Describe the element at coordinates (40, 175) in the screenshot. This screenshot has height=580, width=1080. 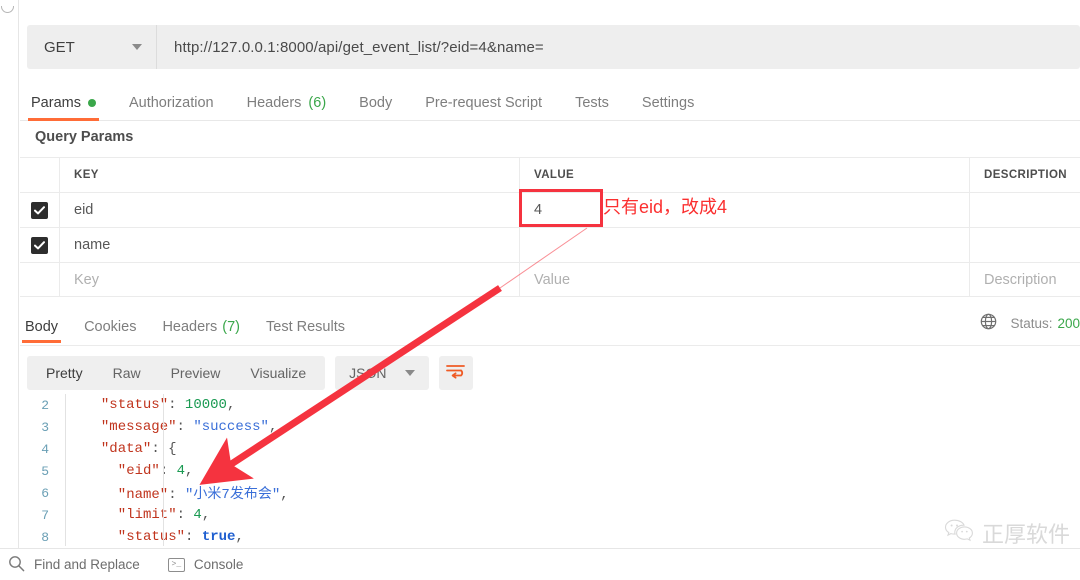
I see `header-cell-check` at that location.